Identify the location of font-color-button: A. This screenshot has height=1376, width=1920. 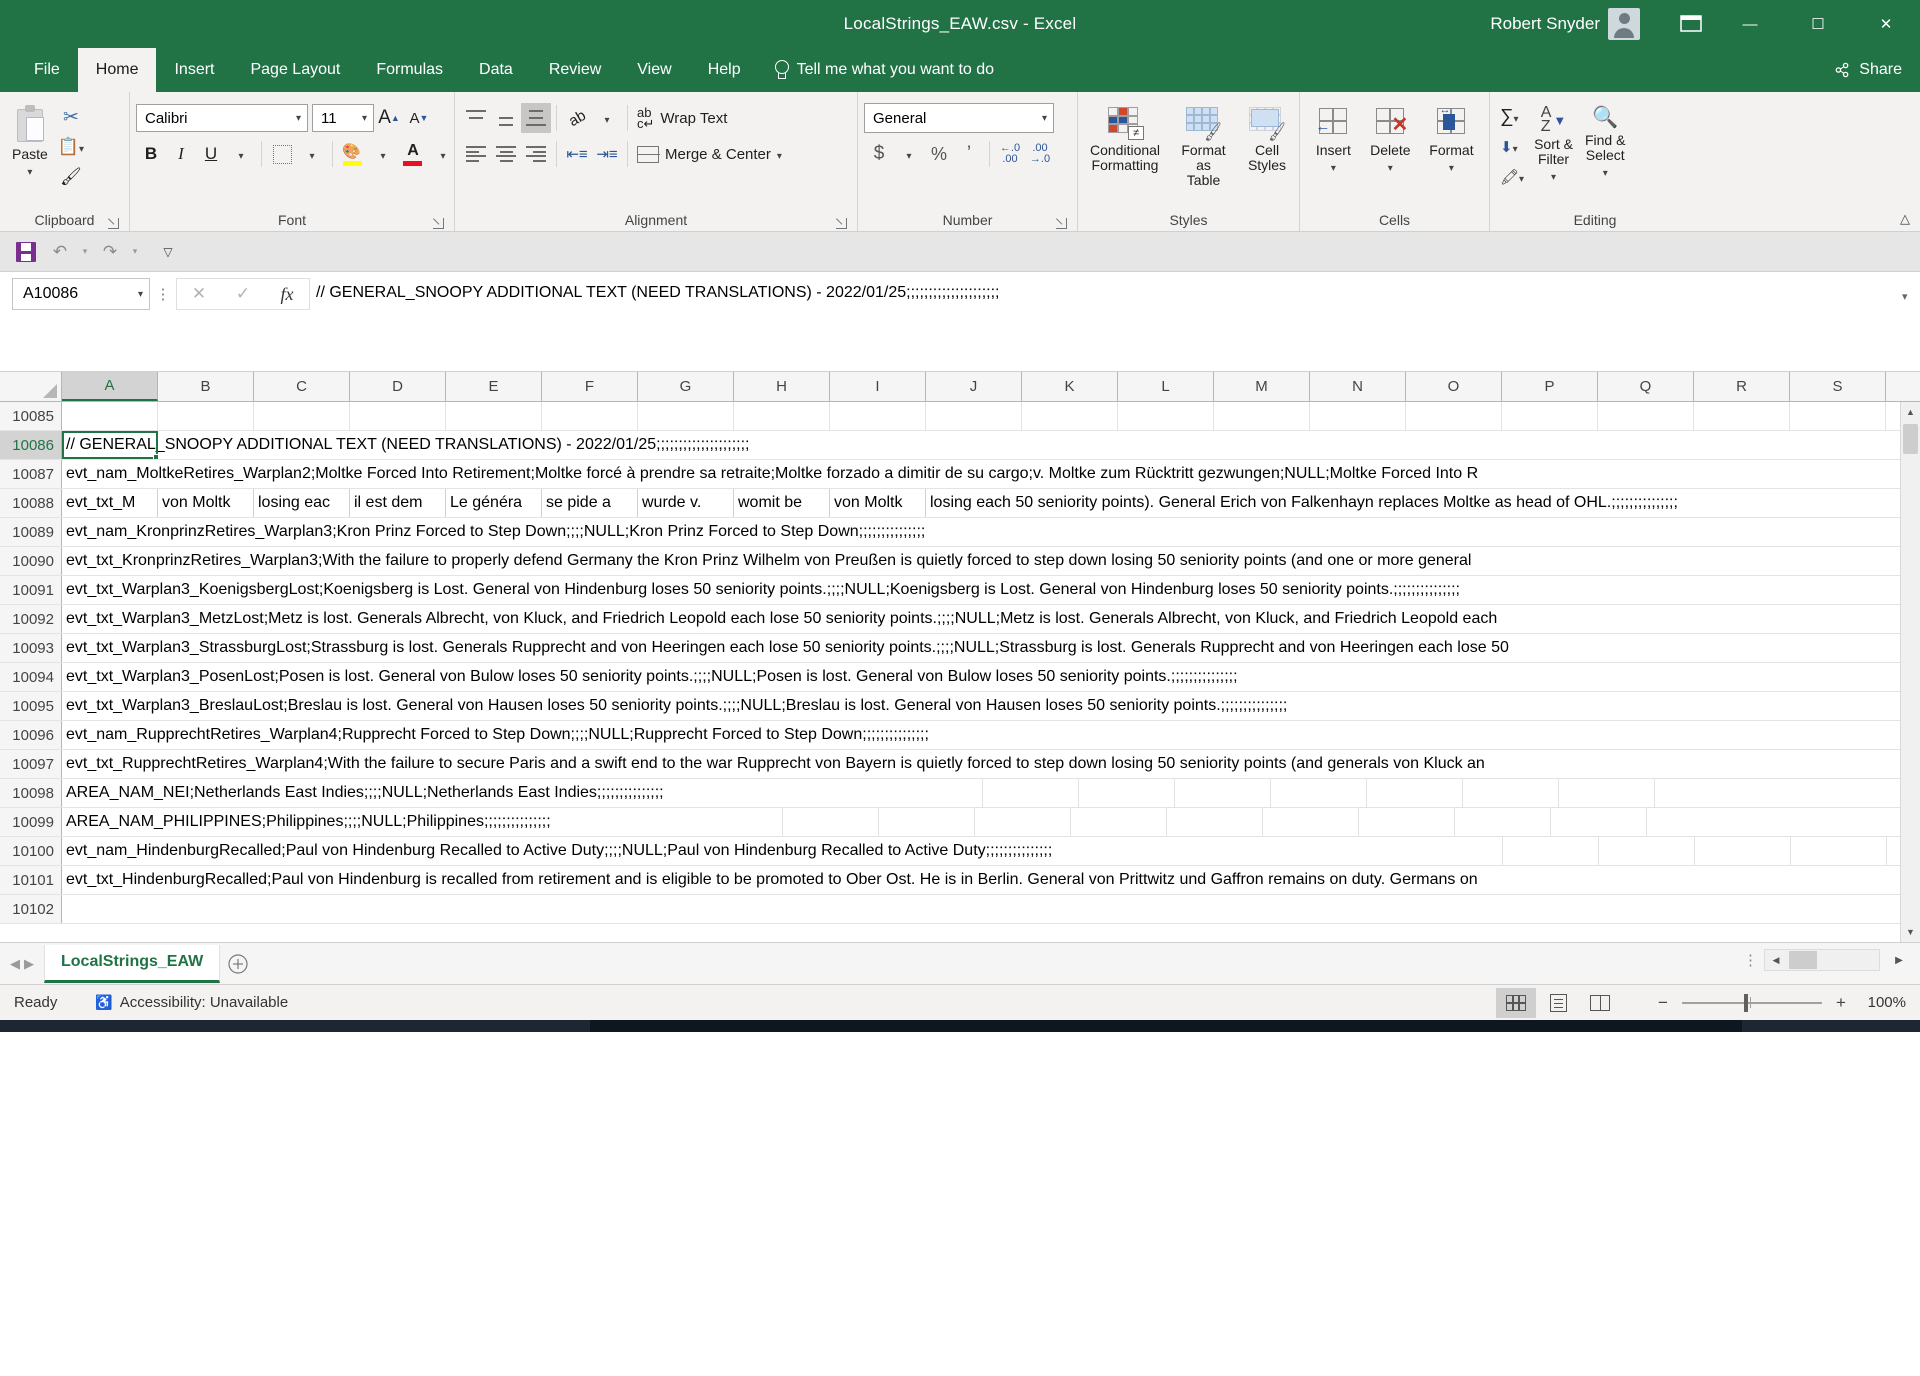
(413, 154).